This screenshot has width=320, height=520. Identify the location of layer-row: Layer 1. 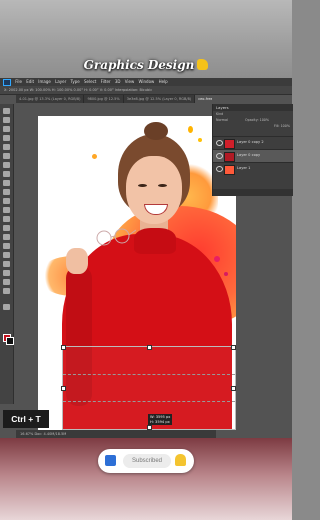
(253, 168).